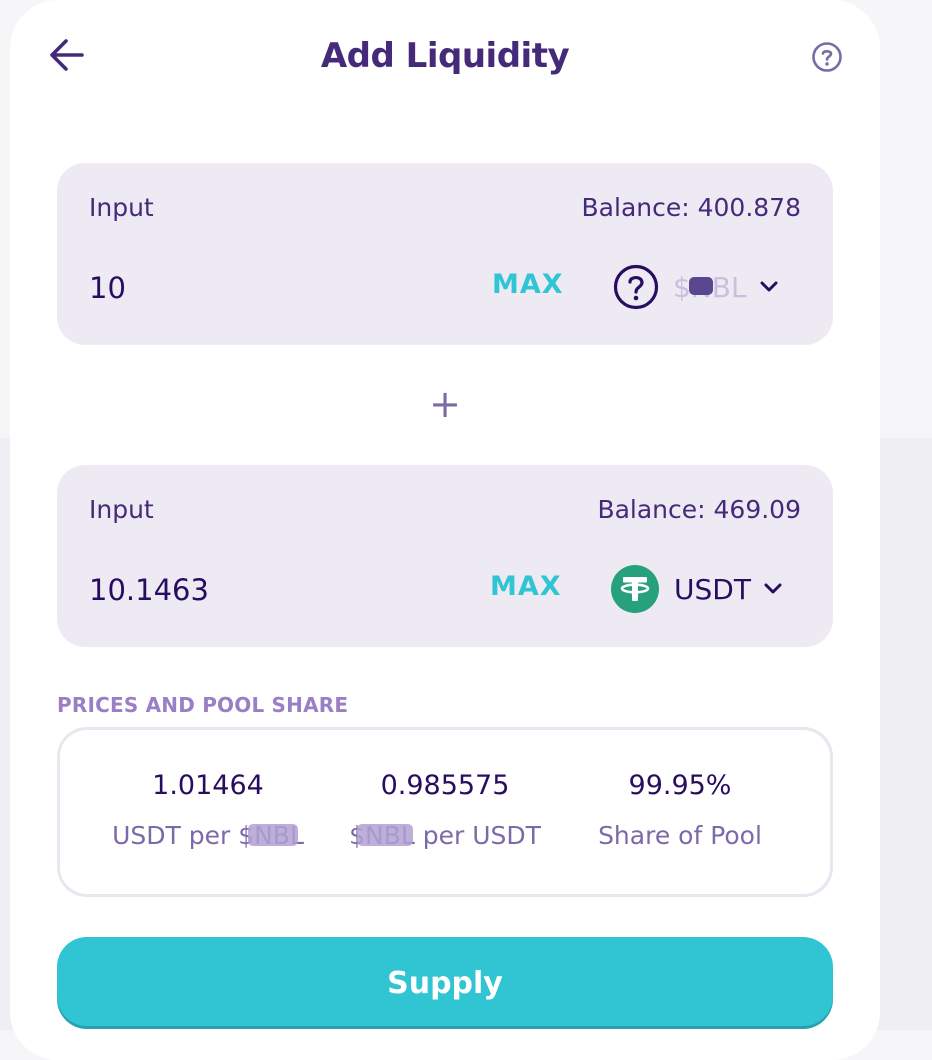  What do you see at coordinates (691, 207) in the screenshot?
I see `balance-text: Balance: 400.878` at bounding box center [691, 207].